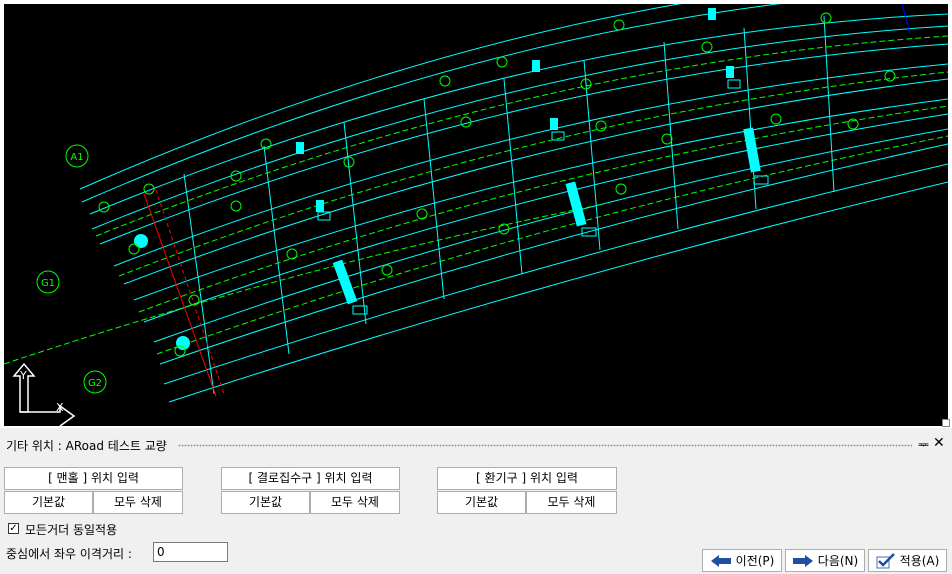 This screenshot has width=952, height=574. I want to click on resize-grip, so click(946, 423).